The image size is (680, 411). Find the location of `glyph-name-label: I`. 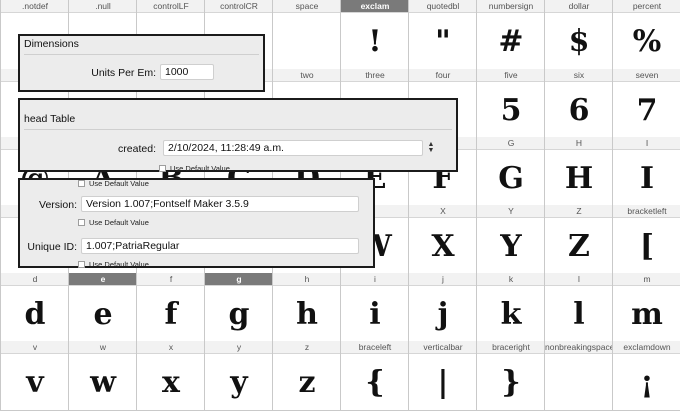

glyph-name-label: I is located at coordinates (646, 143).